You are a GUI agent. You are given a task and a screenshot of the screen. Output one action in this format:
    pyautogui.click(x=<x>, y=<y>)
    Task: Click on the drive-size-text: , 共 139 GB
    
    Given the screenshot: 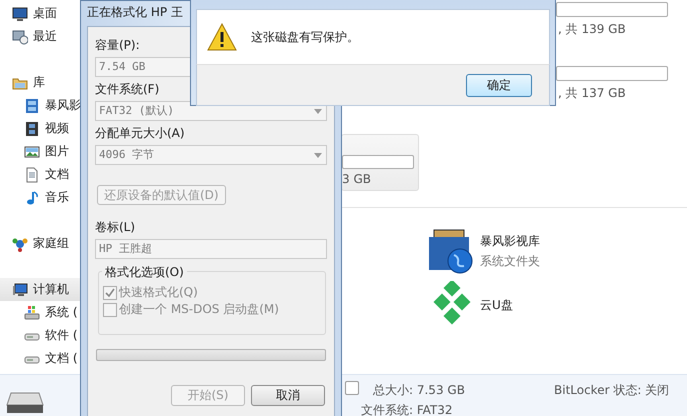 What is the action you would take?
    pyautogui.click(x=592, y=29)
    